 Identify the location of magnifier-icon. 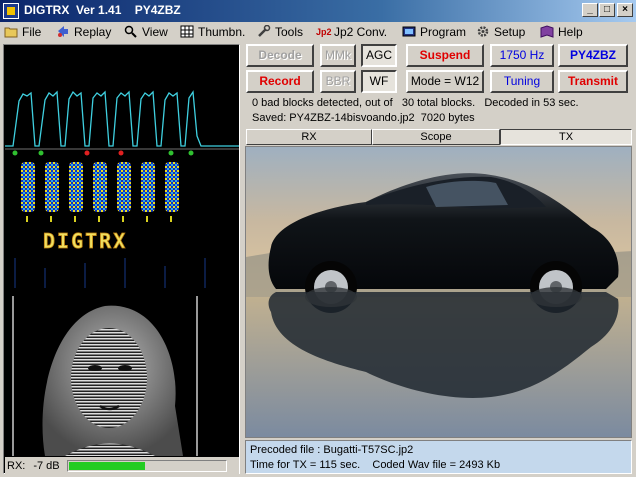
(131, 31).